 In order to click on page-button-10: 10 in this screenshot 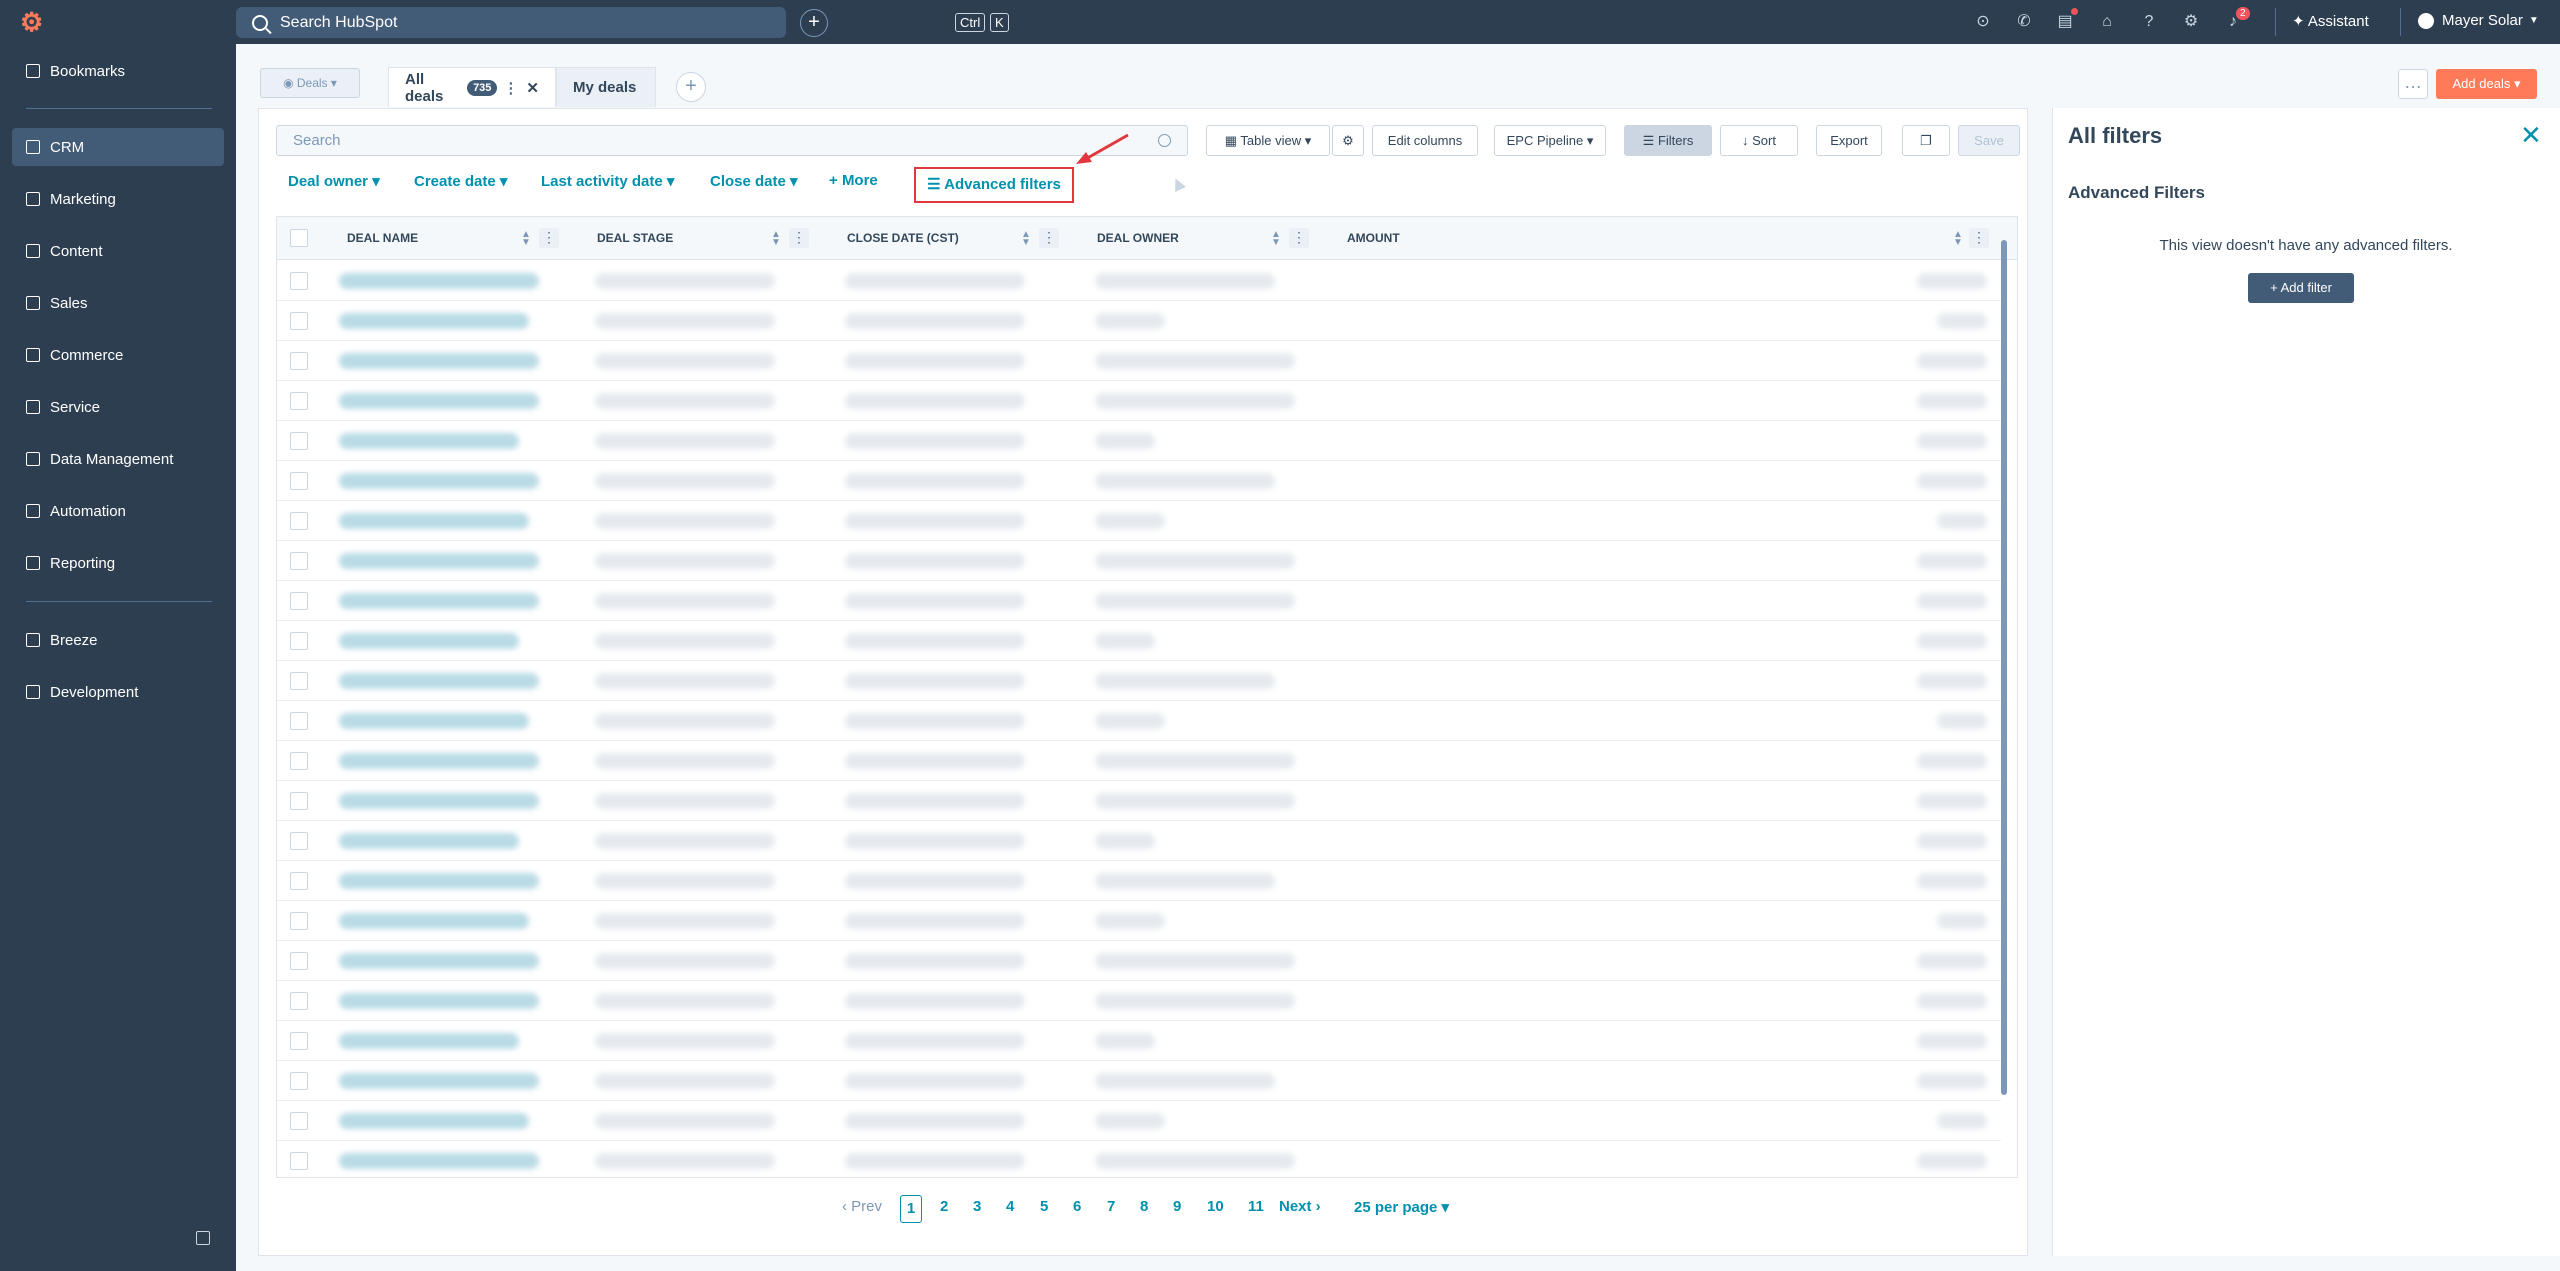, I will do `click(1215, 1206)`.